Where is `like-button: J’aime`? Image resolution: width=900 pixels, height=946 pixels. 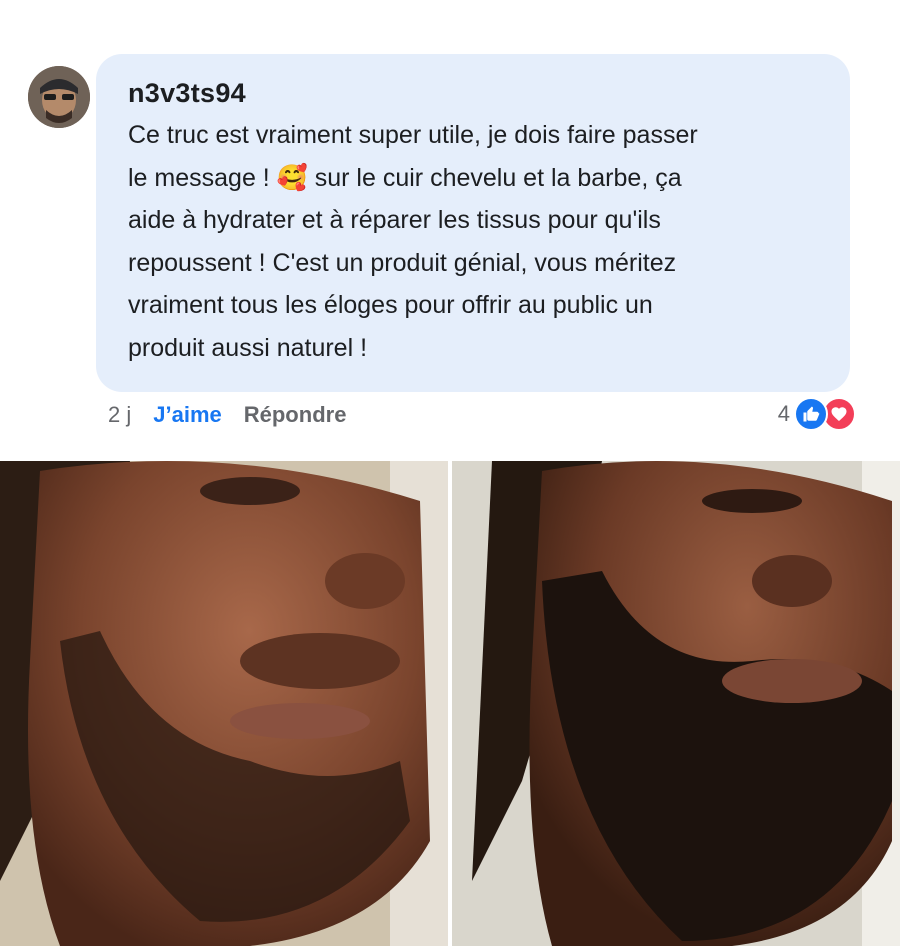 like-button: J’aime is located at coordinates (187, 415).